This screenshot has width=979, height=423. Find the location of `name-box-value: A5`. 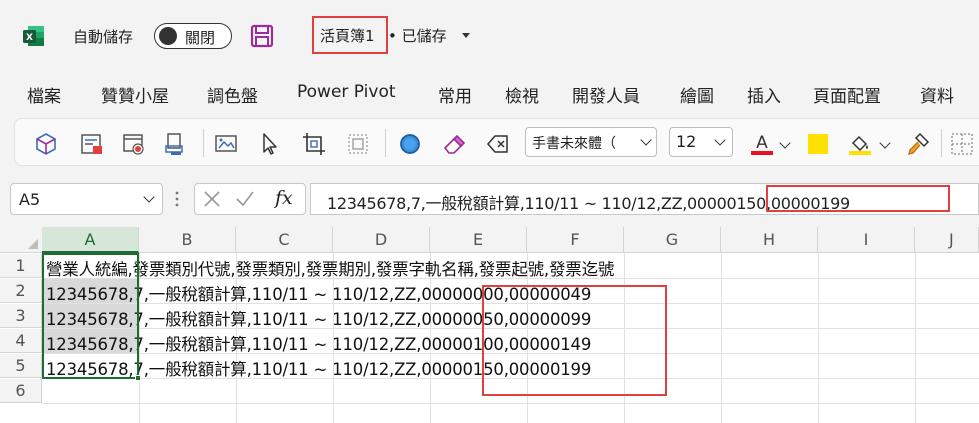

name-box-value: A5 is located at coordinates (30, 199).